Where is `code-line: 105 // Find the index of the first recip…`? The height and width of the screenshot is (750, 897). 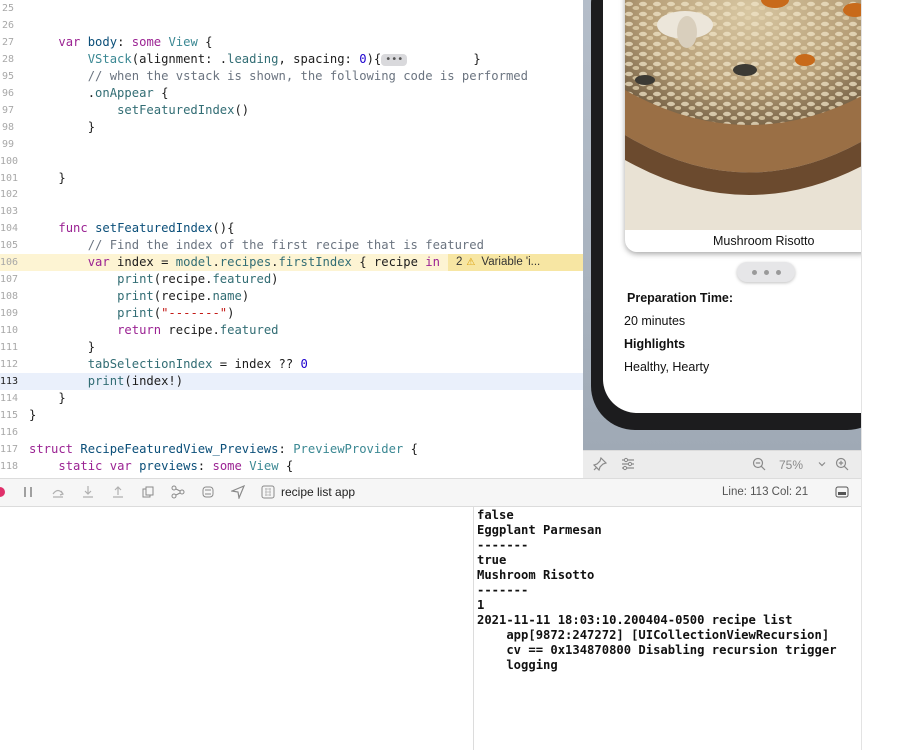 code-line: 105 // Find the index of the first recip… is located at coordinates (291, 245).